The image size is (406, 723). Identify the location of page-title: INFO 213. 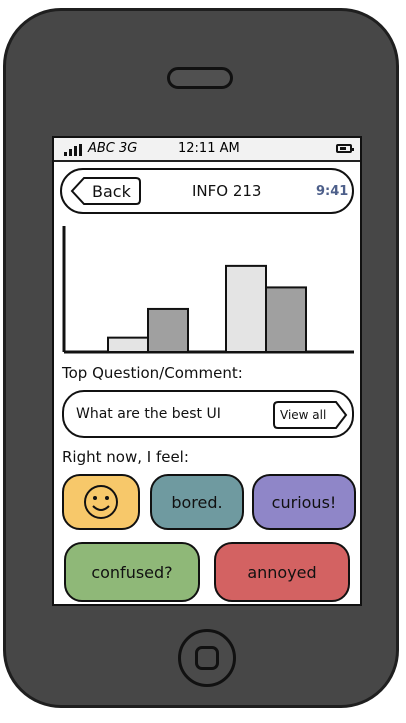
(227, 191).